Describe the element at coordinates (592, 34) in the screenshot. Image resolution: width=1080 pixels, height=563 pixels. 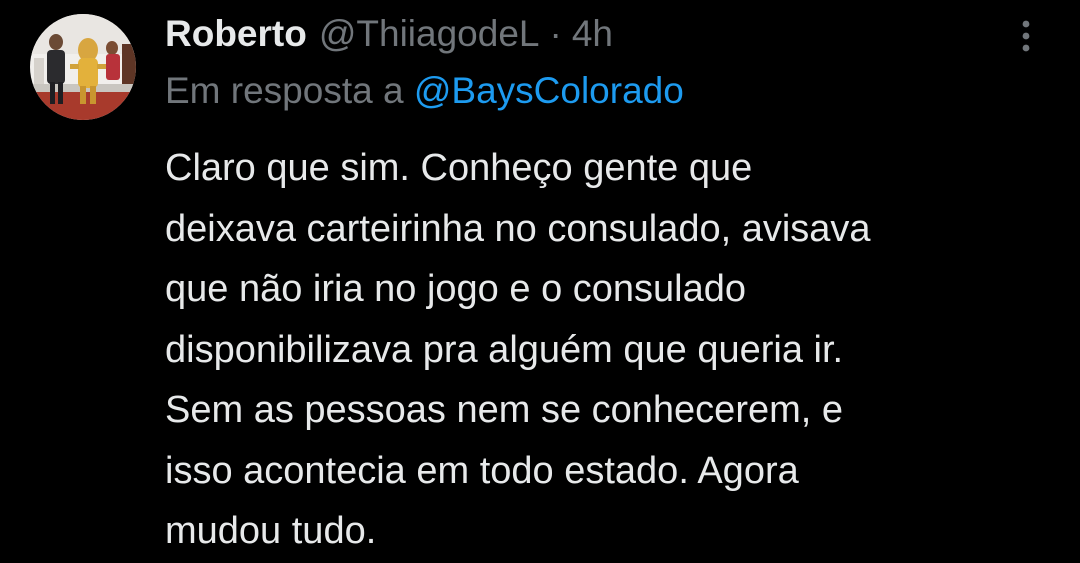
I see `tweet-timestamp: 4h` at that location.